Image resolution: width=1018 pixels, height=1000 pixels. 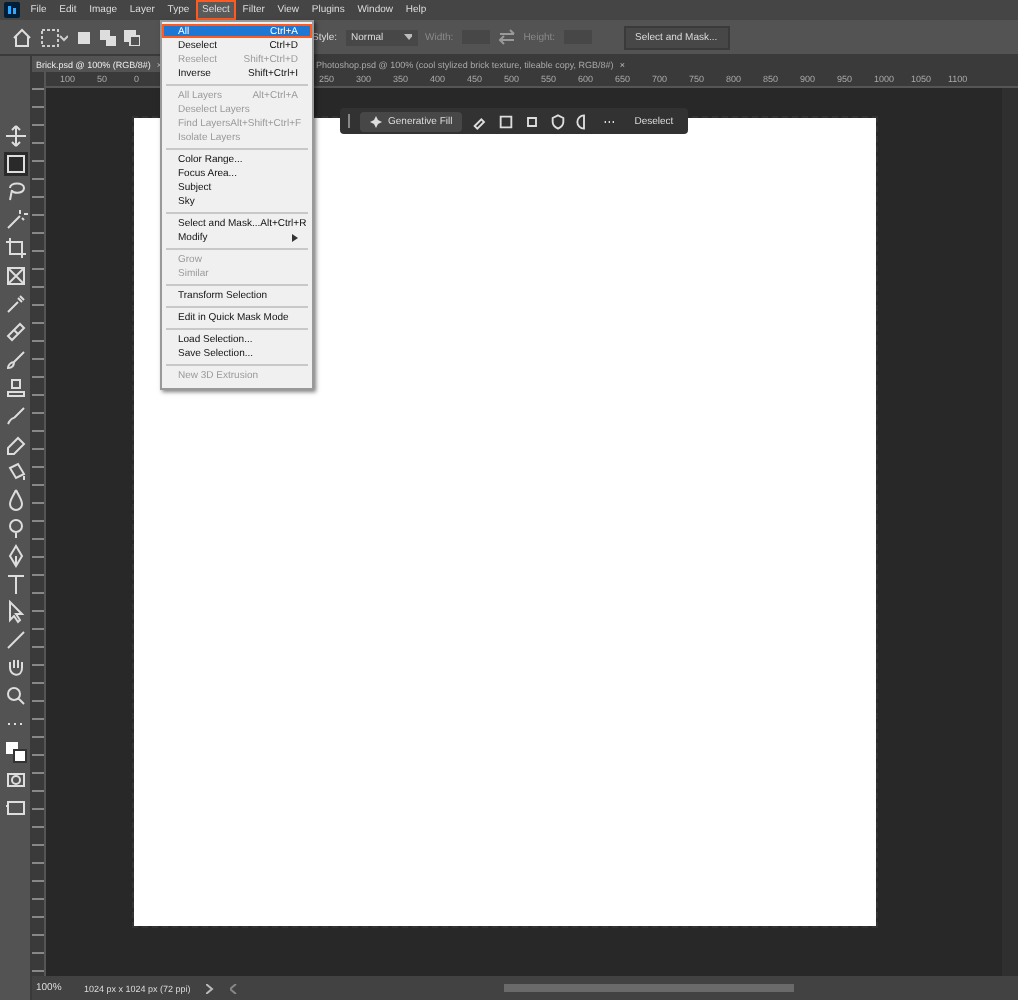 I want to click on scroll-left-icon, so click(x=234, y=988).